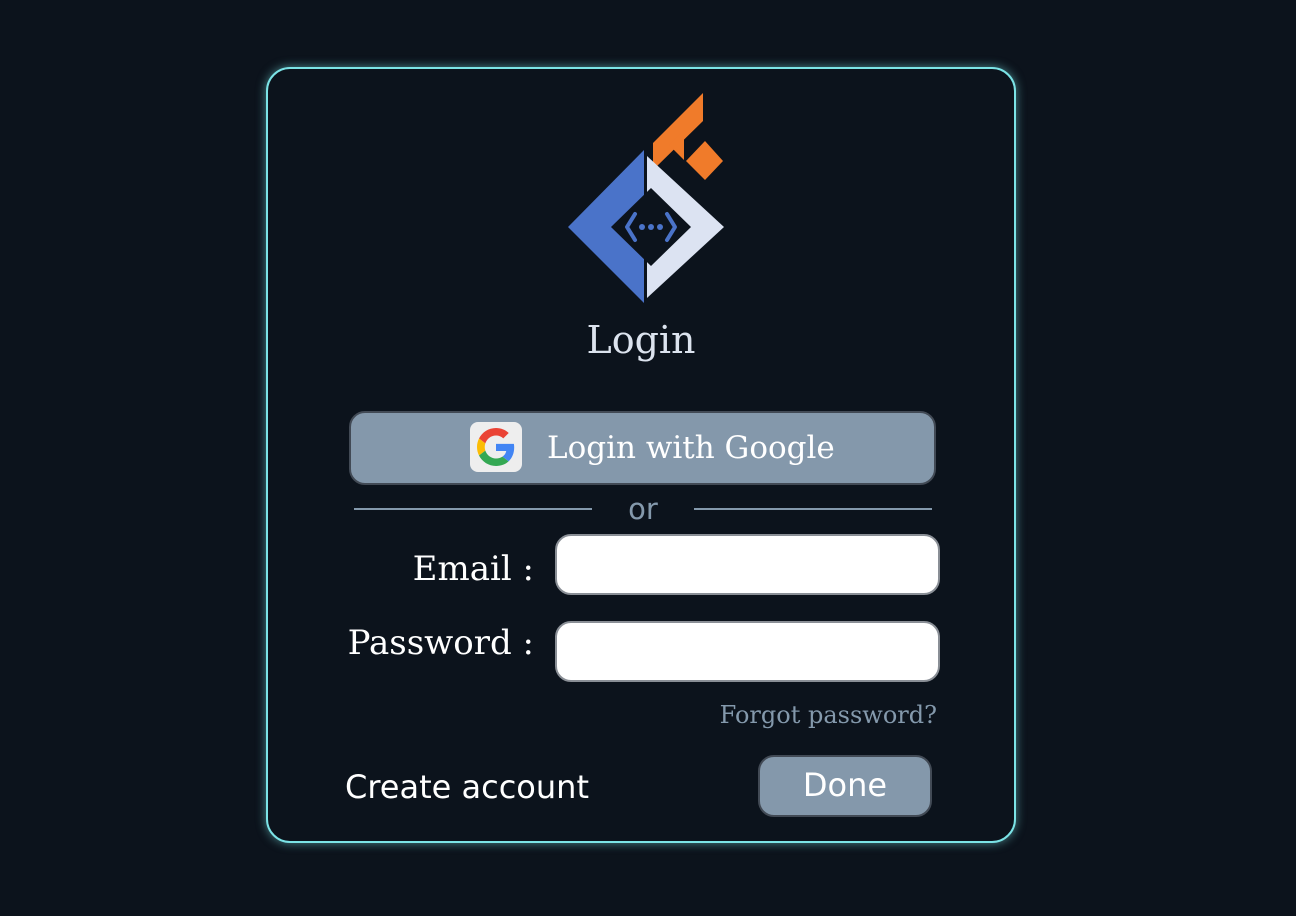 The width and height of the screenshot is (1296, 916). Describe the element at coordinates (813, 509) in the screenshot. I see `divider-right` at that location.